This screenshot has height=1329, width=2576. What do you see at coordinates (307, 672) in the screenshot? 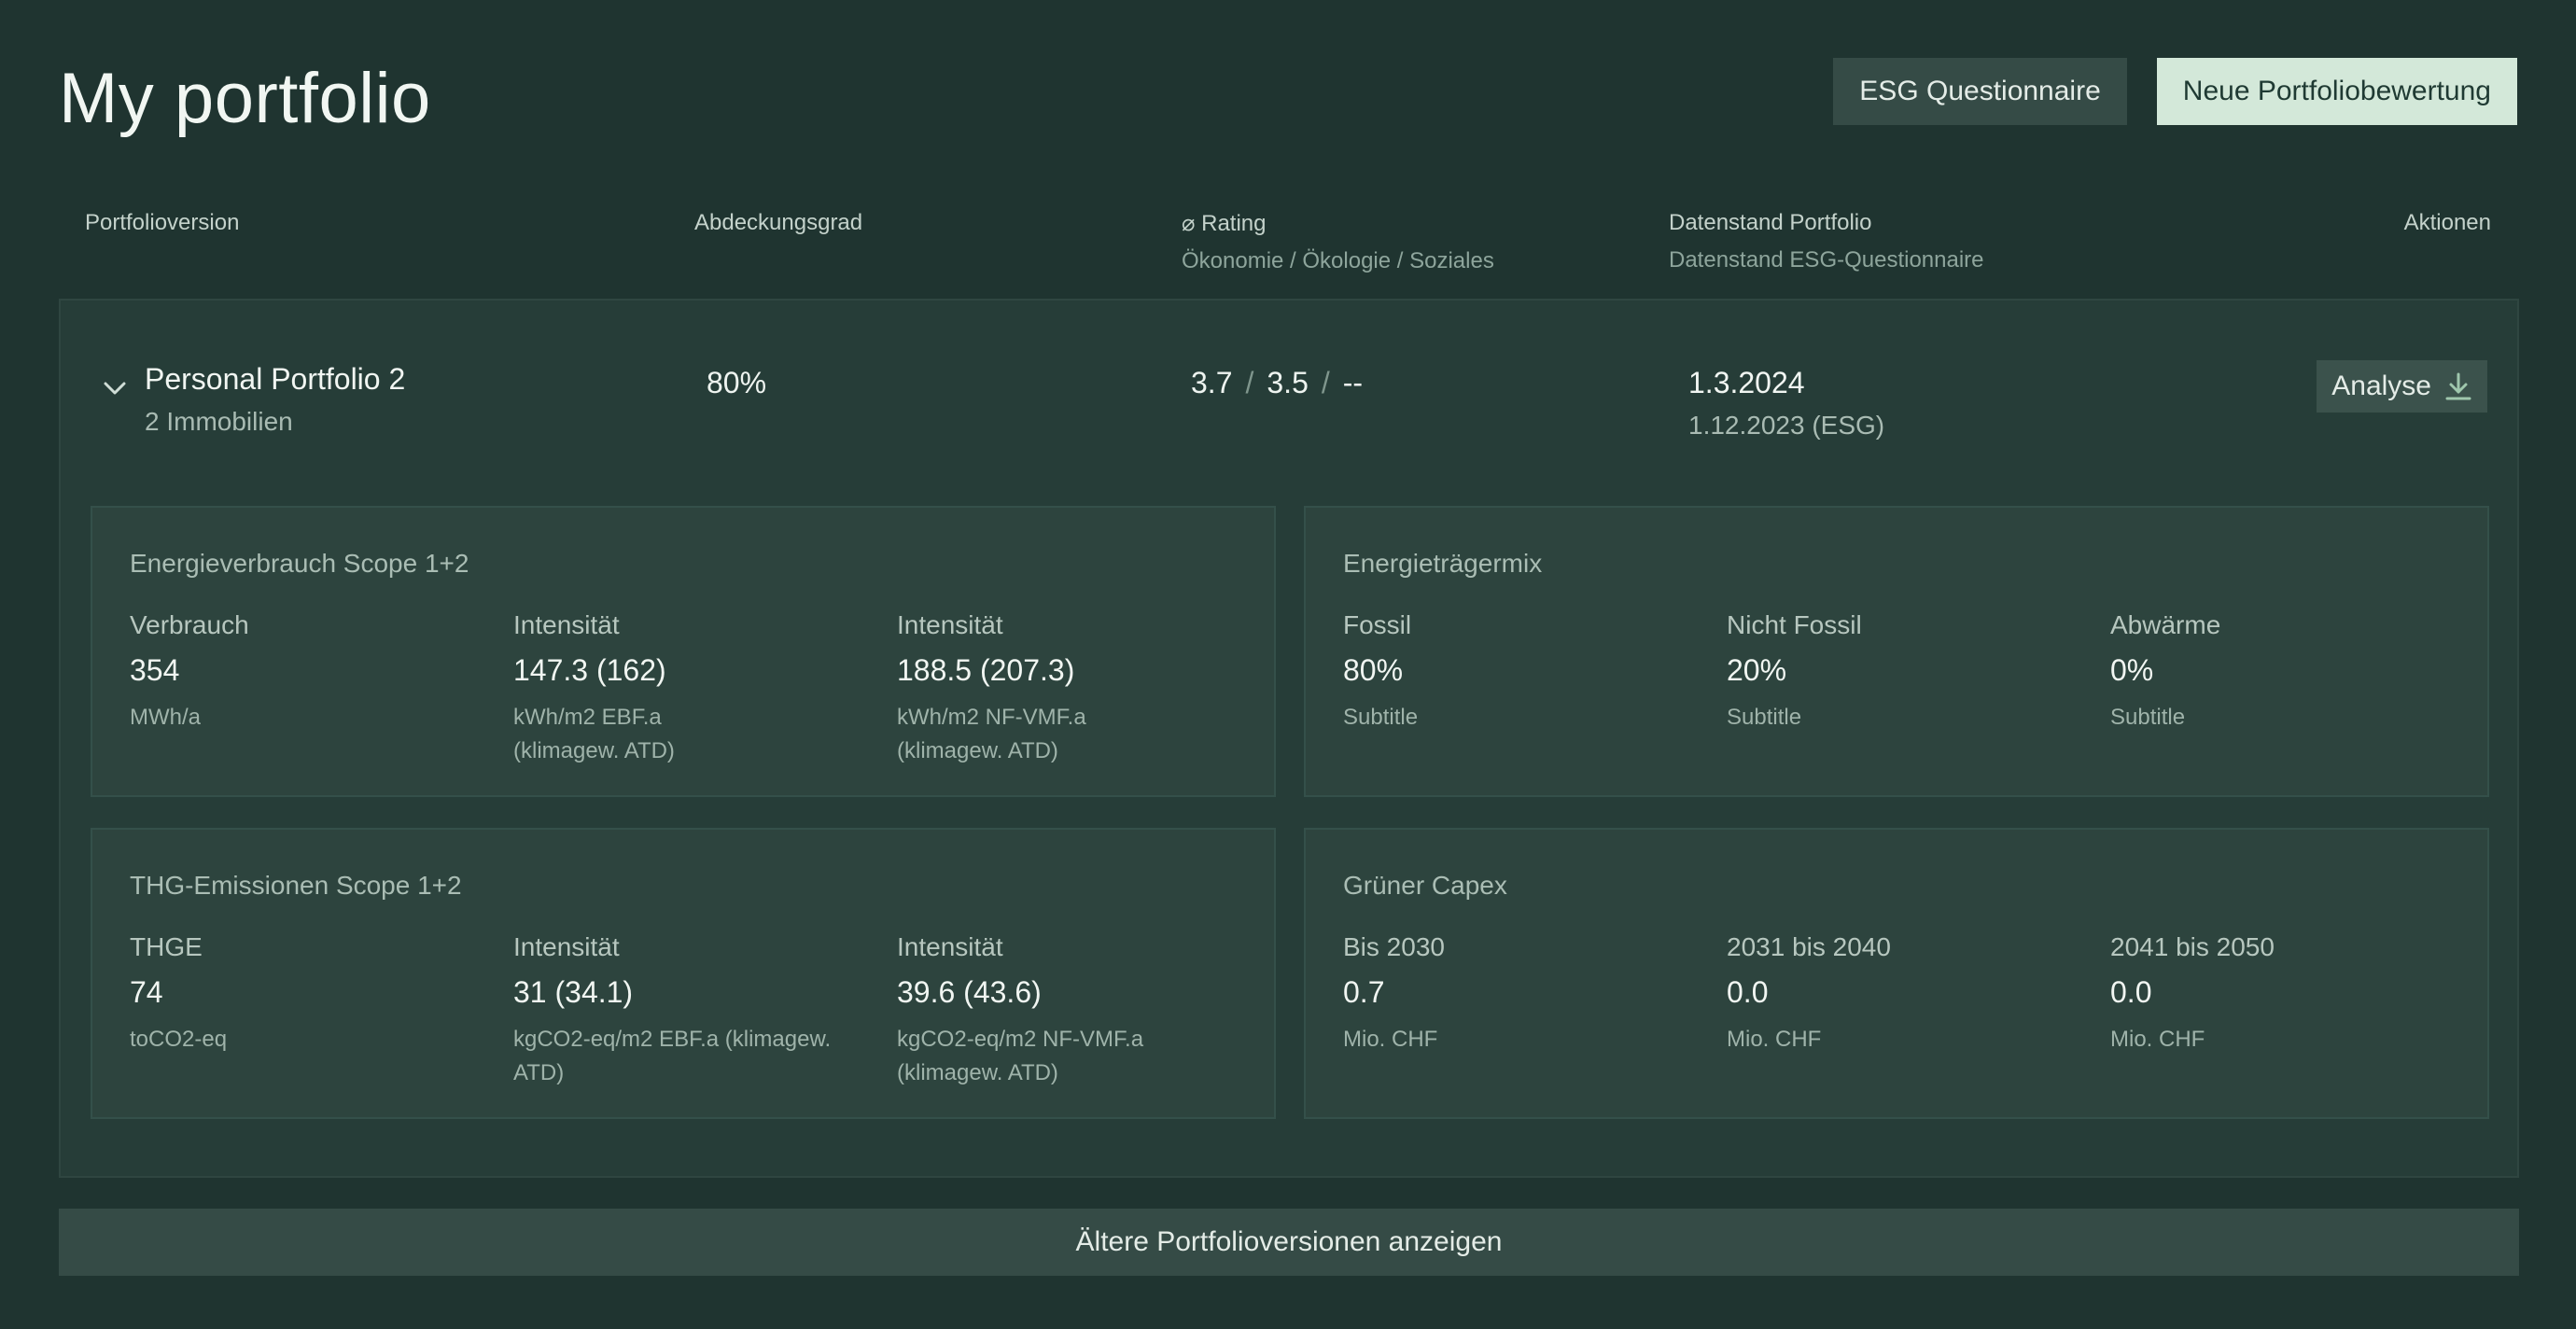
I see `metric: Verbrauch 354 MWh/a` at bounding box center [307, 672].